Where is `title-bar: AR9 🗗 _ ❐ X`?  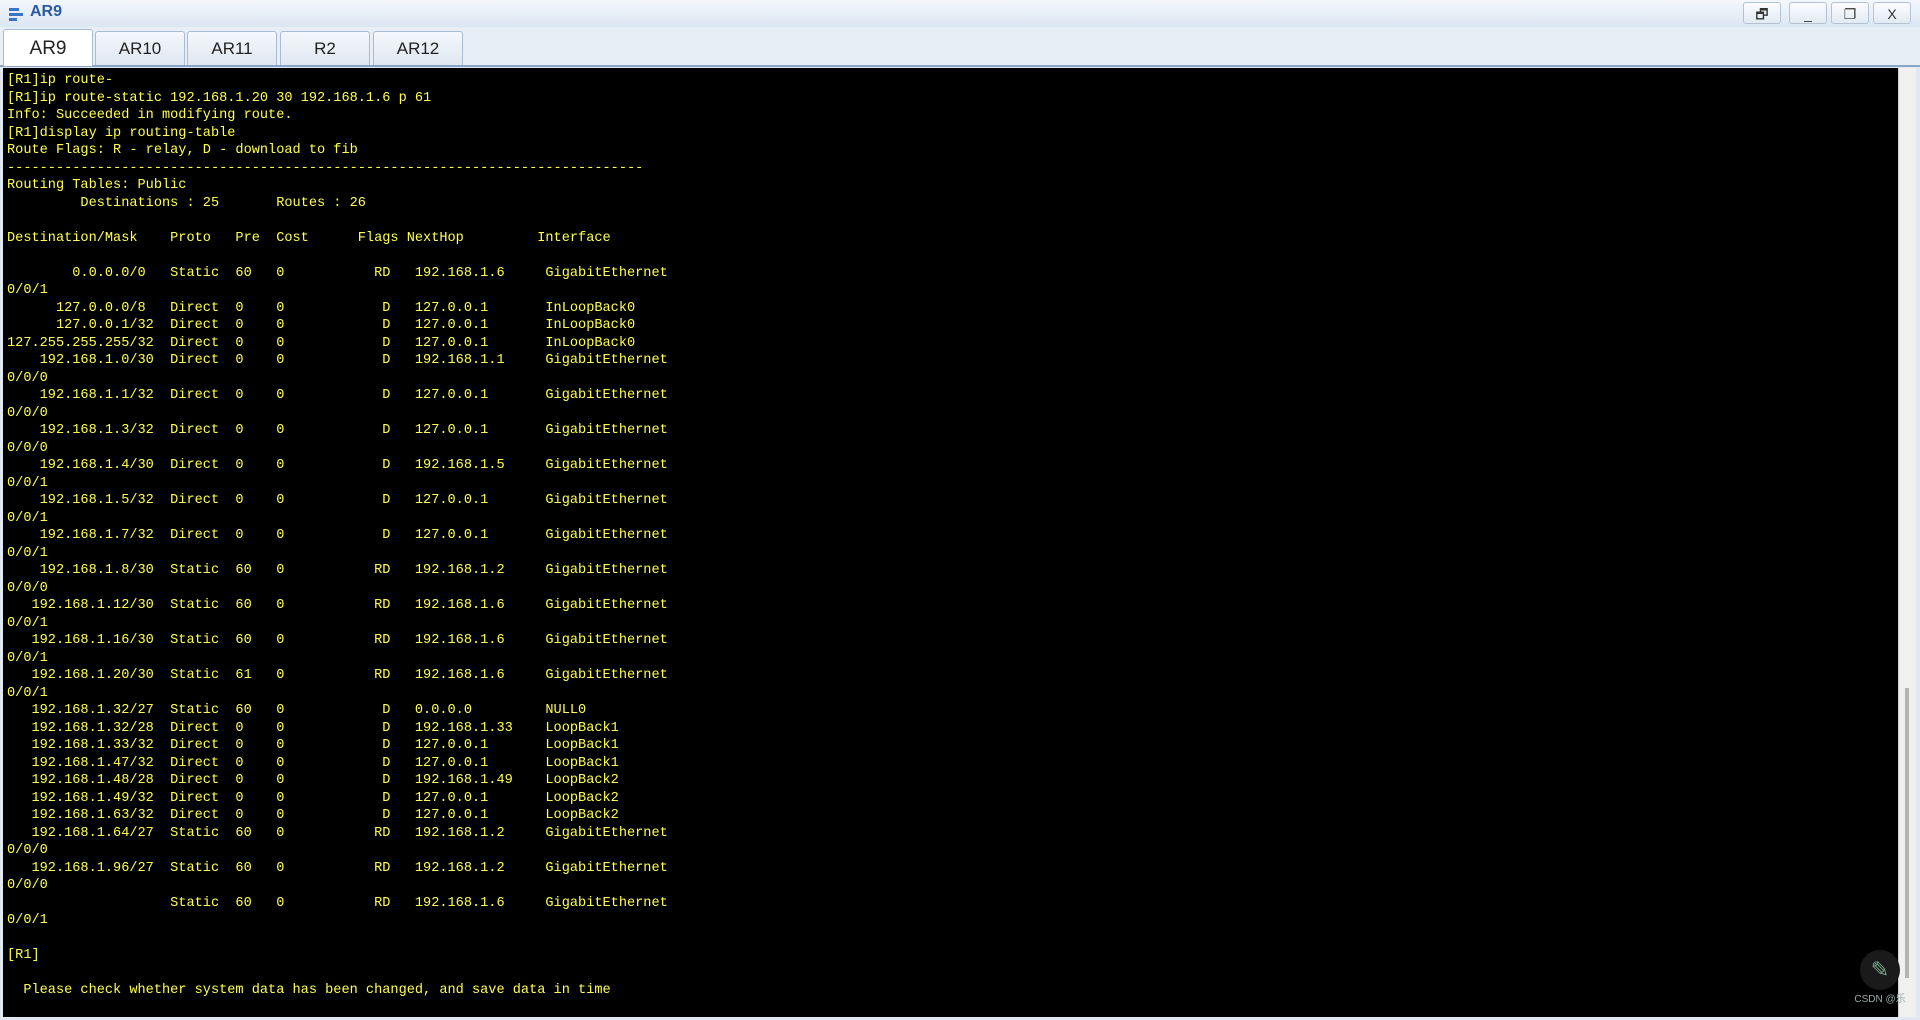 title-bar: AR9 🗗 _ ❐ X is located at coordinates (960, 14).